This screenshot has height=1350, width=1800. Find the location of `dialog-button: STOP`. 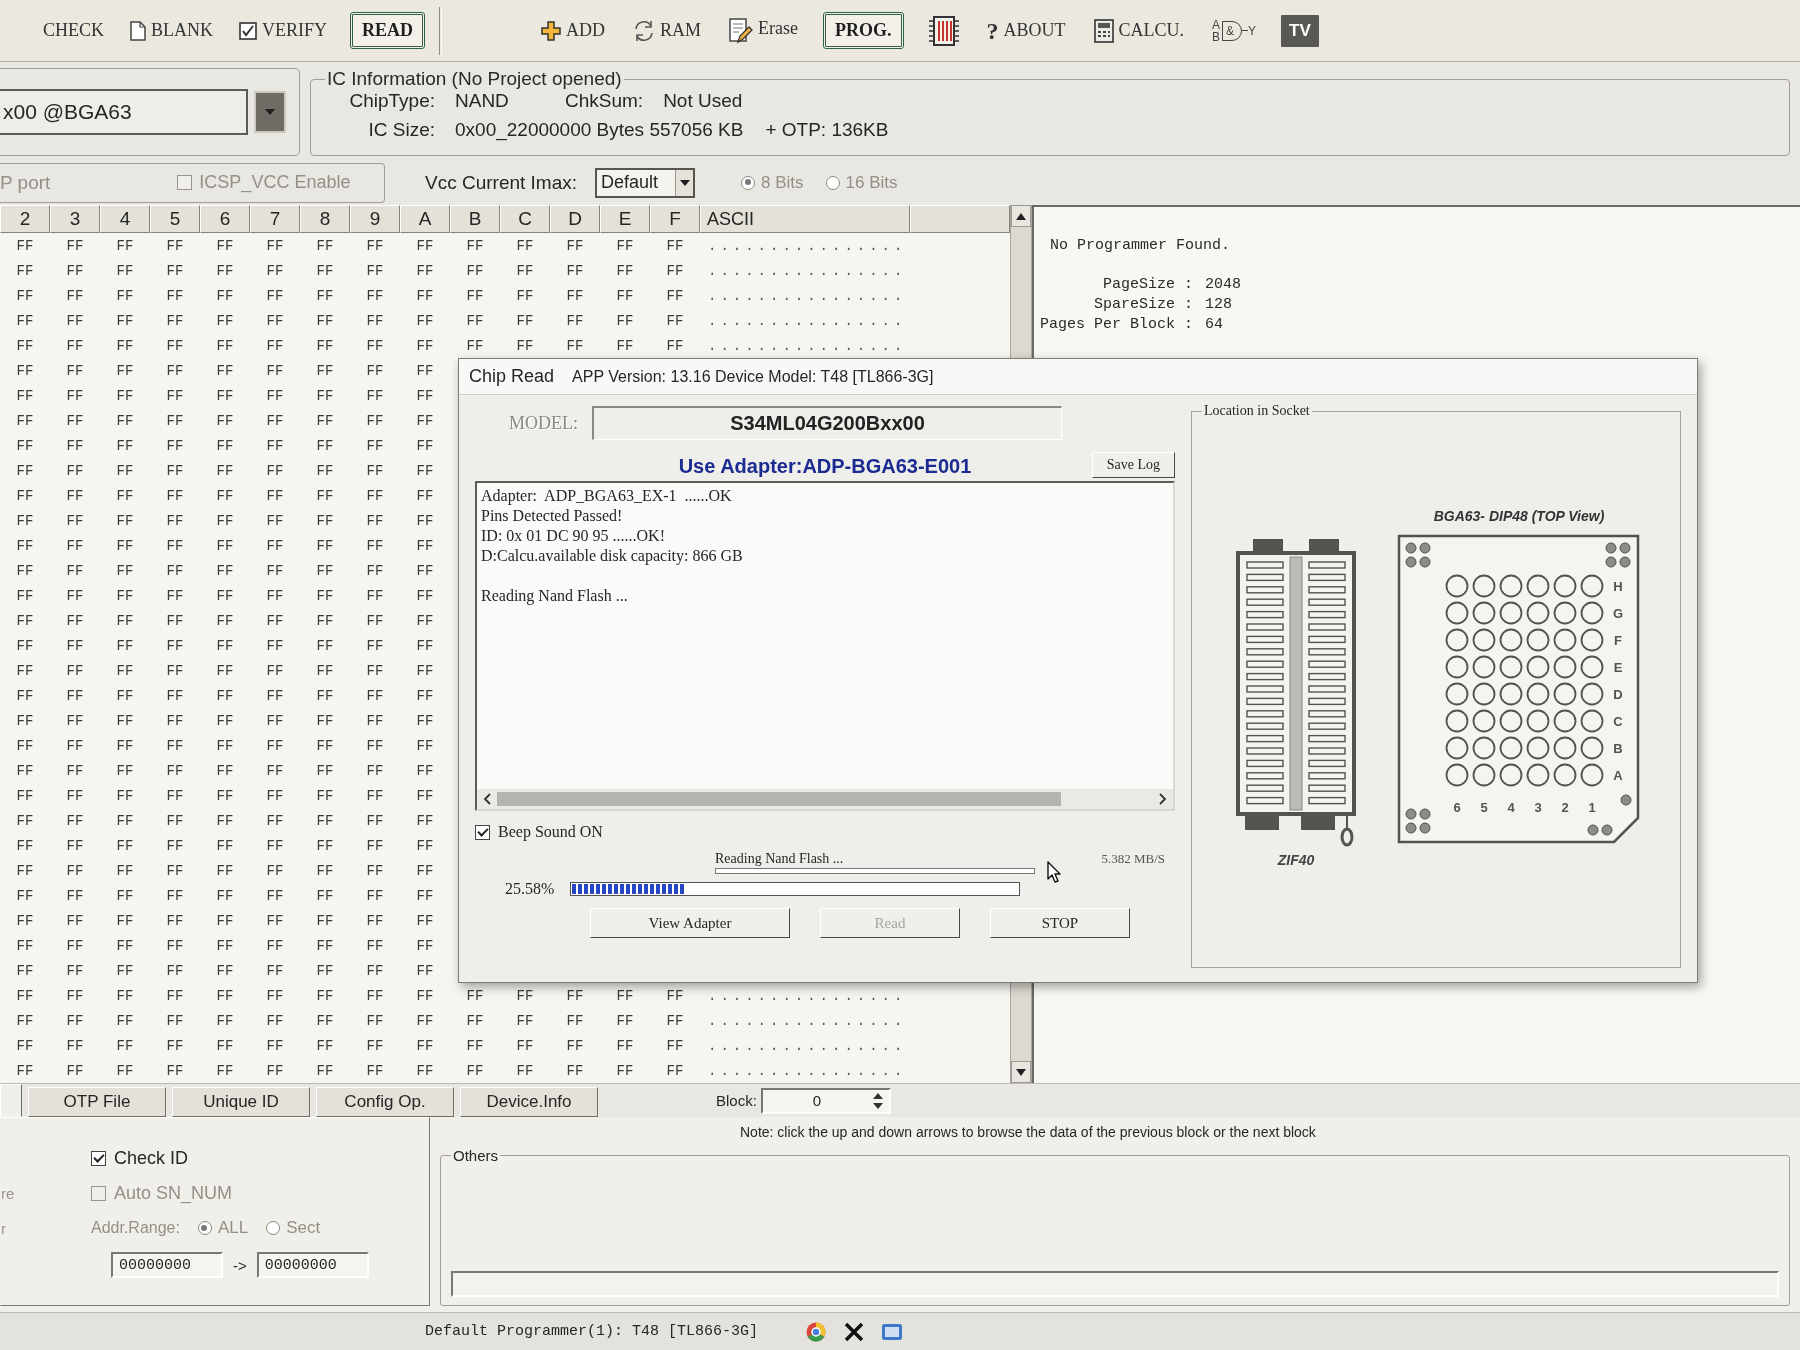

dialog-button: STOP is located at coordinates (1060, 923).